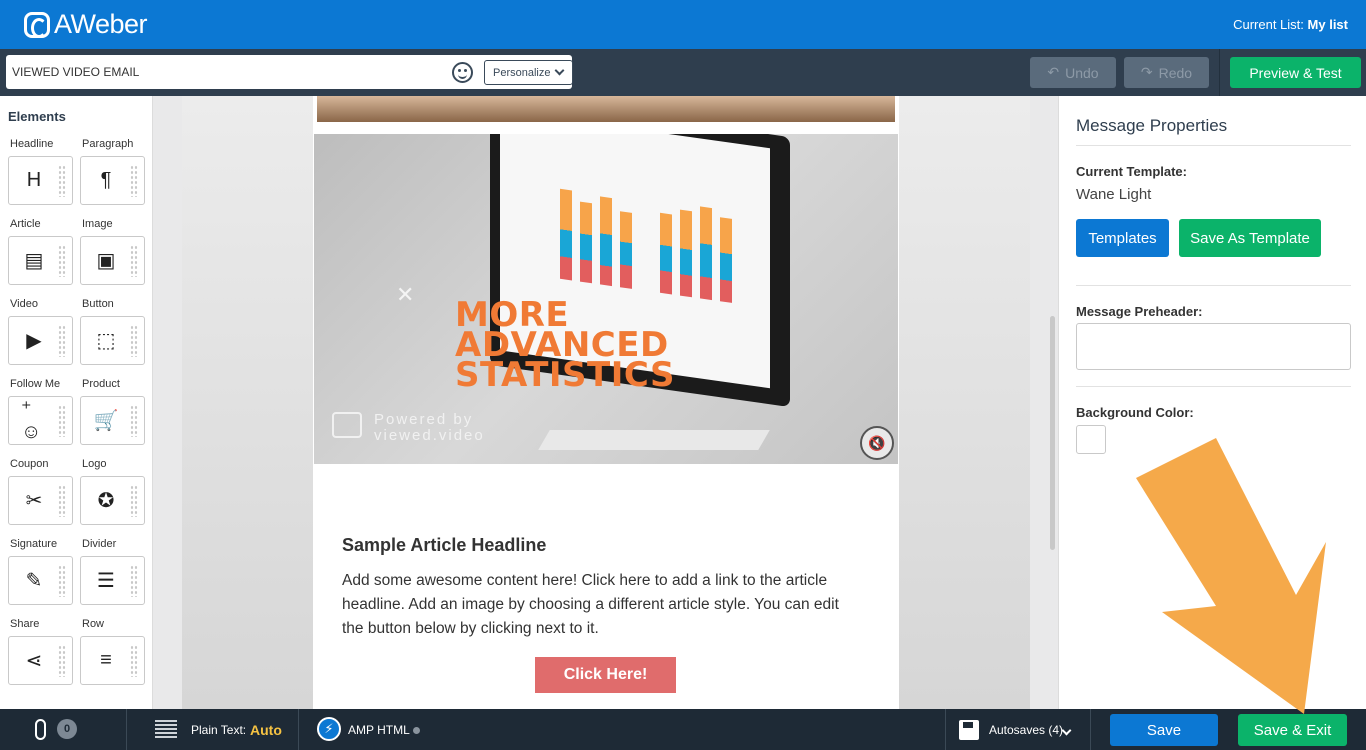  Describe the element at coordinates (218, 730) in the screenshot. I see `plain-text-label: Plain Text:` at that location.